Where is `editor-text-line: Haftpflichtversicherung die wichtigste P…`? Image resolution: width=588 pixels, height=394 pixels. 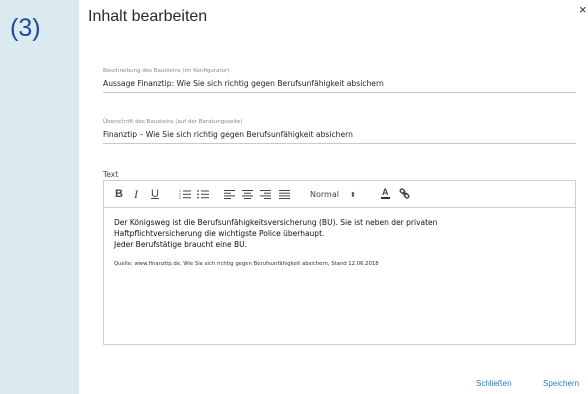
editor-text-line: Haftpflichtversicherung die wichtigste P… is located at coordinates (219, 233).